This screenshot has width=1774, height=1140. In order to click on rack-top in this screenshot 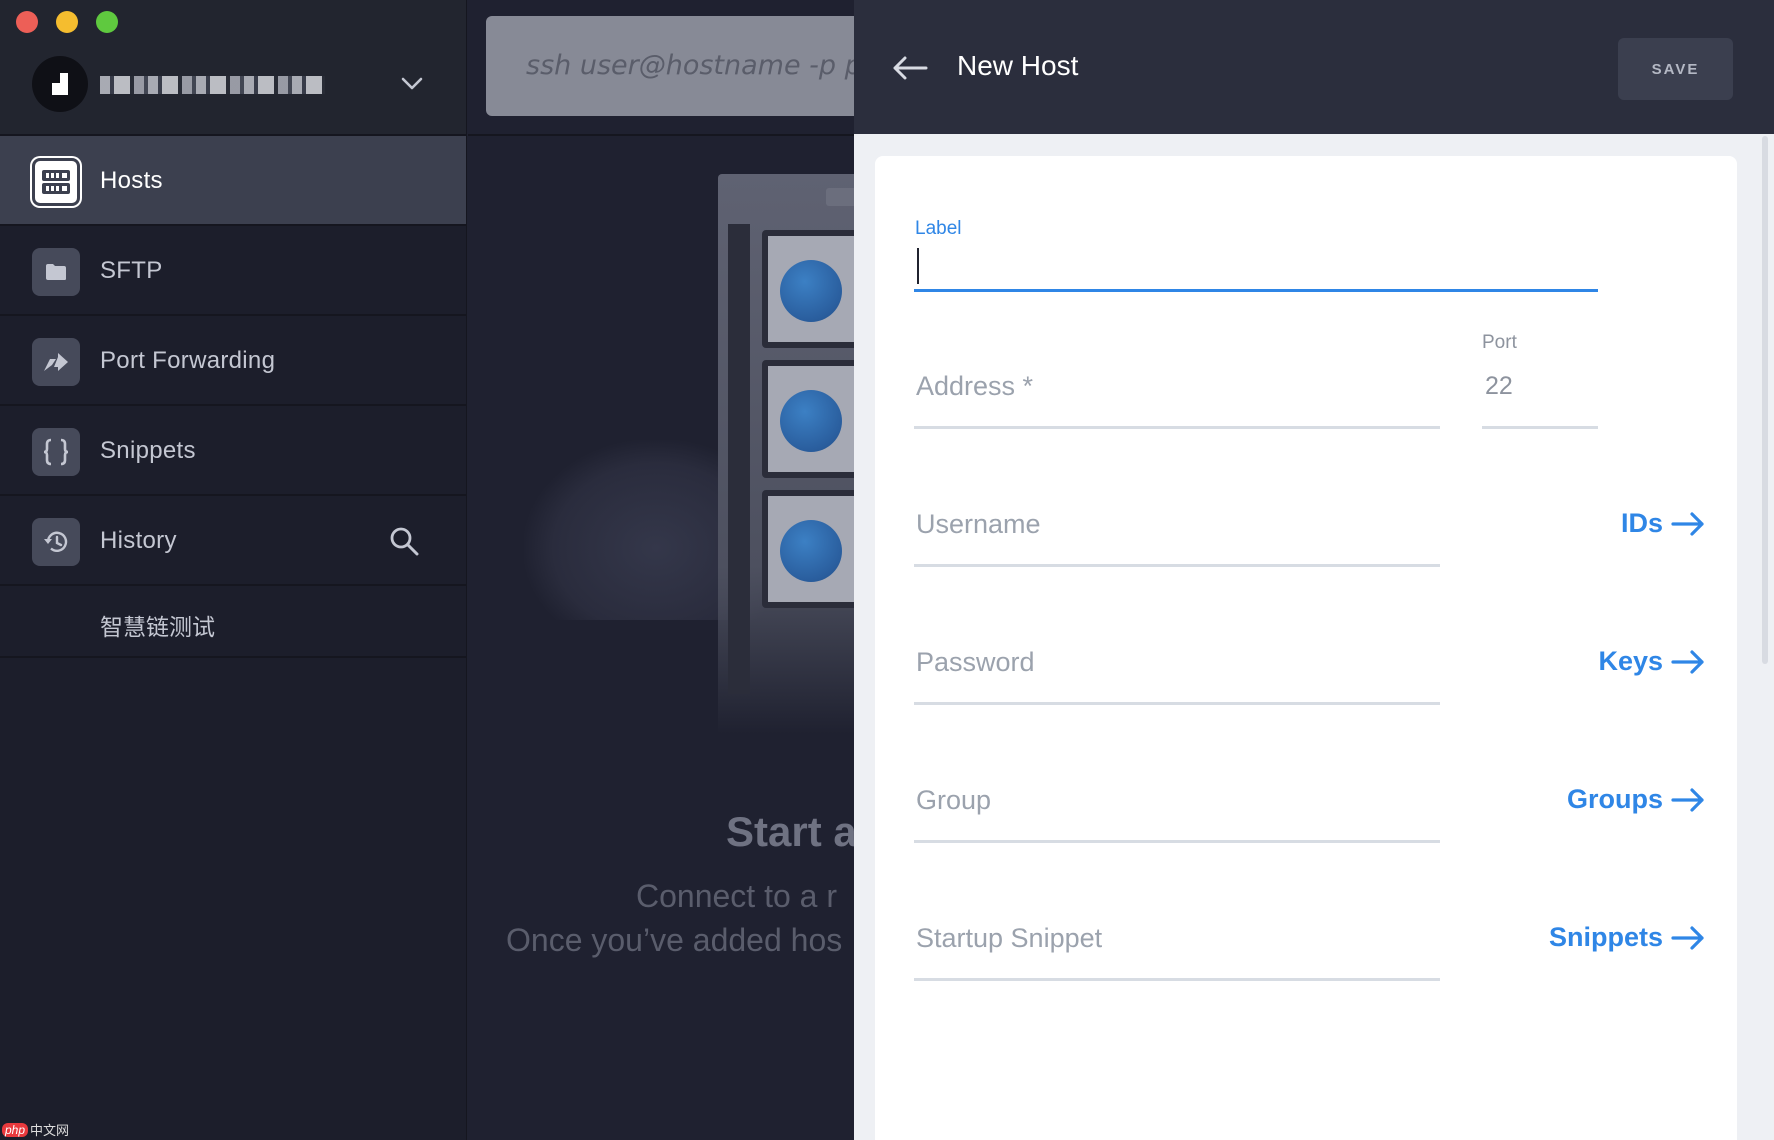, I will do `click(840, 197)`.